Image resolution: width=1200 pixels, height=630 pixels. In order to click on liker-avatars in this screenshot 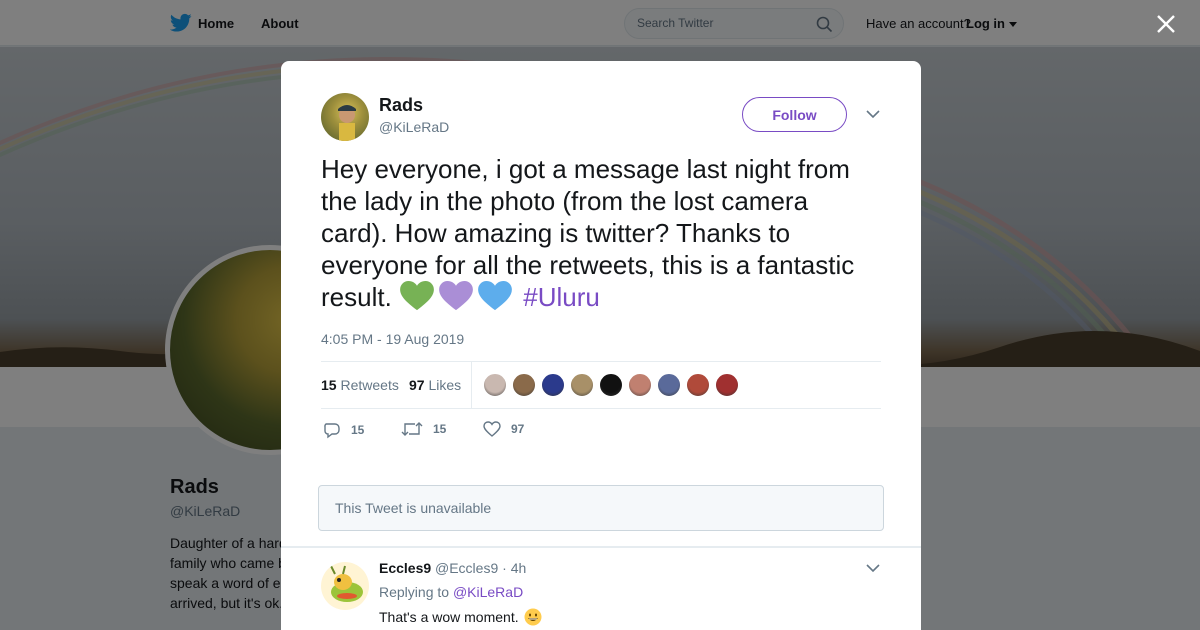, I will do `click(611, 385)`.